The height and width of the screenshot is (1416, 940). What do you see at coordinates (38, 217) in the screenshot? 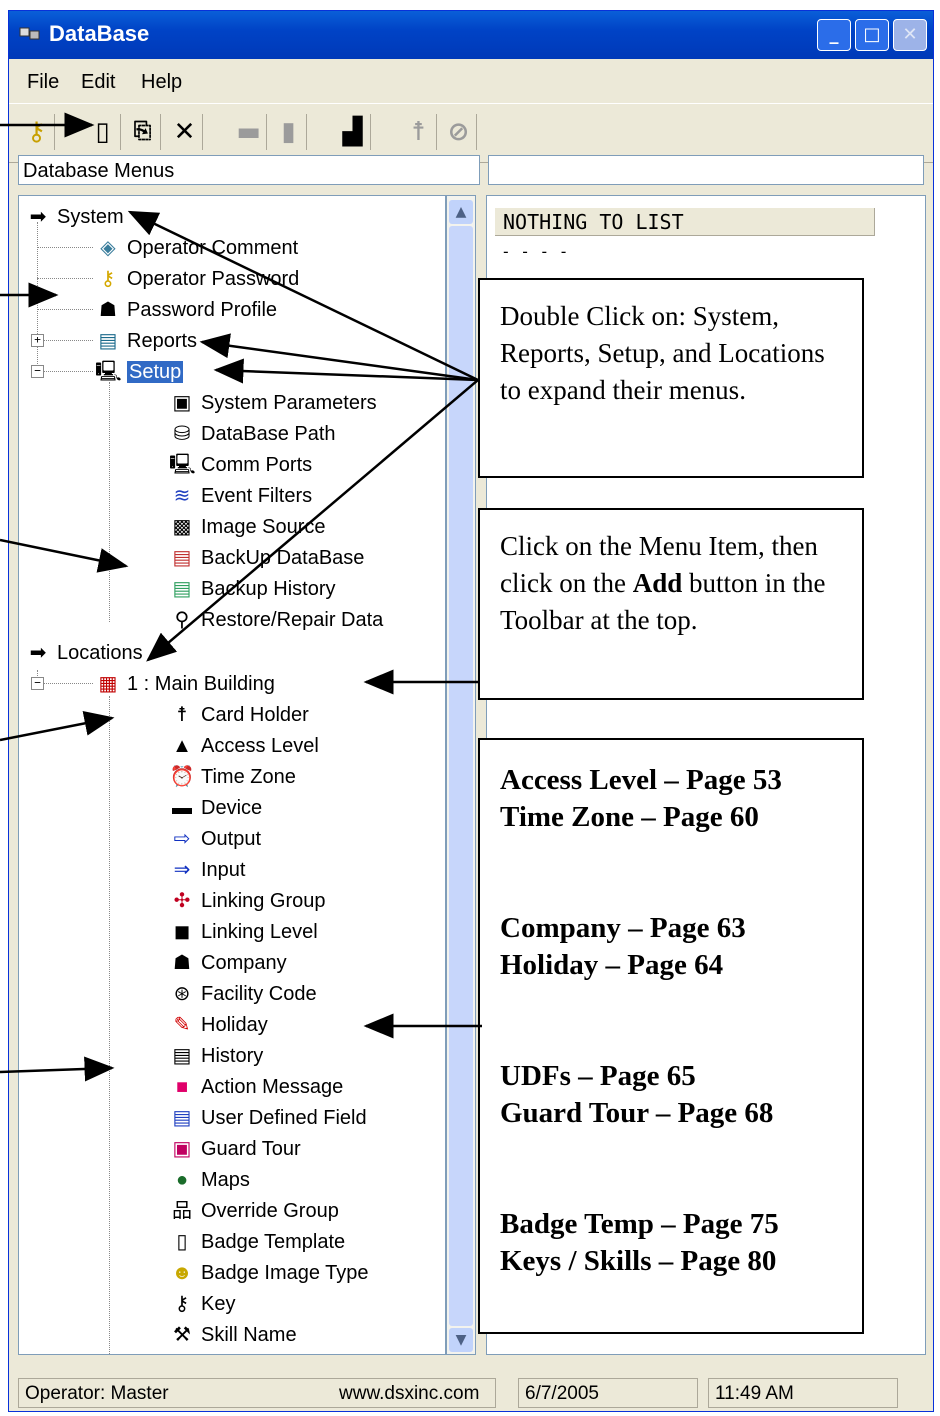
I see `arrow-right-icon: ➡` at bounding box center [38, 217].